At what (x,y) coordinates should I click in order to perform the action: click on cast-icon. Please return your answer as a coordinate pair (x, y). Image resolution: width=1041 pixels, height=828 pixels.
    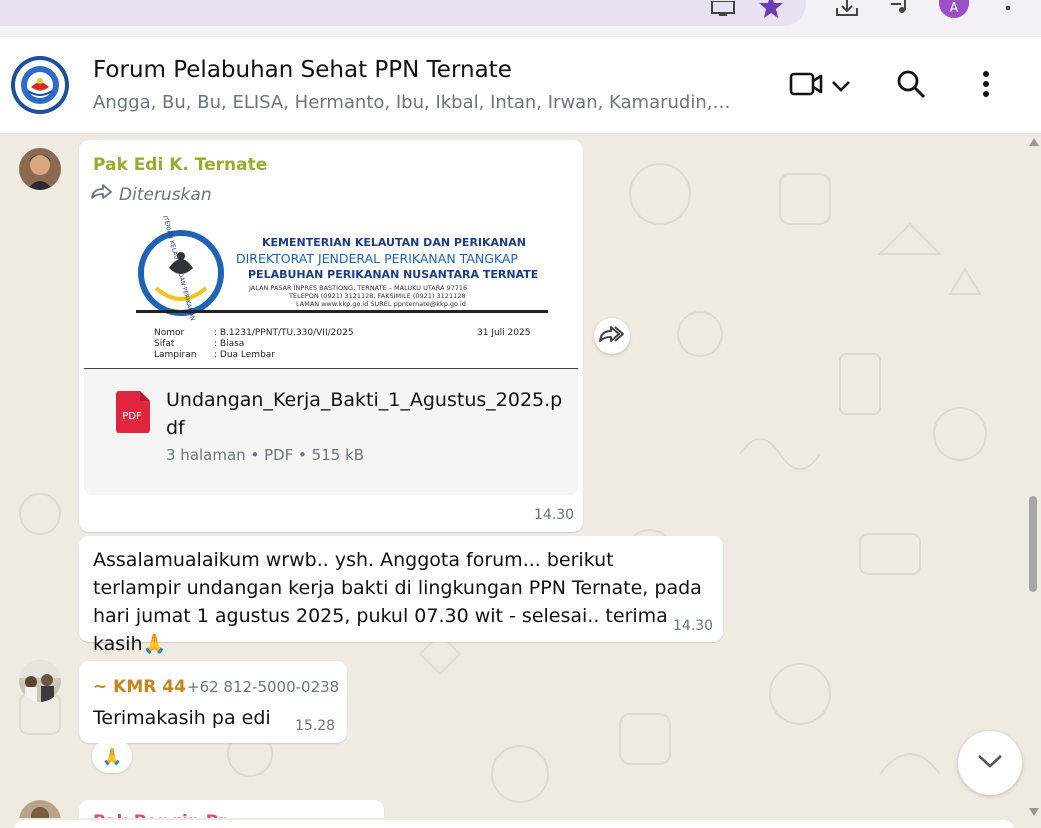
    Looking at the image, I should click on (723, 9).